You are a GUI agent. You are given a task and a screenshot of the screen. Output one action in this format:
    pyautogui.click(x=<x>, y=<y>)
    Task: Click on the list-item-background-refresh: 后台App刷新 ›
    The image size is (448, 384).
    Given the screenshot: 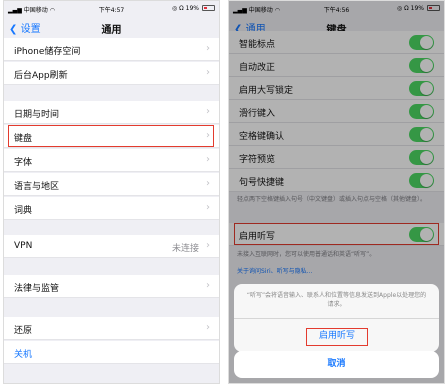 What is the action you would take?
    pyautogui.click(x=111, y=73)
    